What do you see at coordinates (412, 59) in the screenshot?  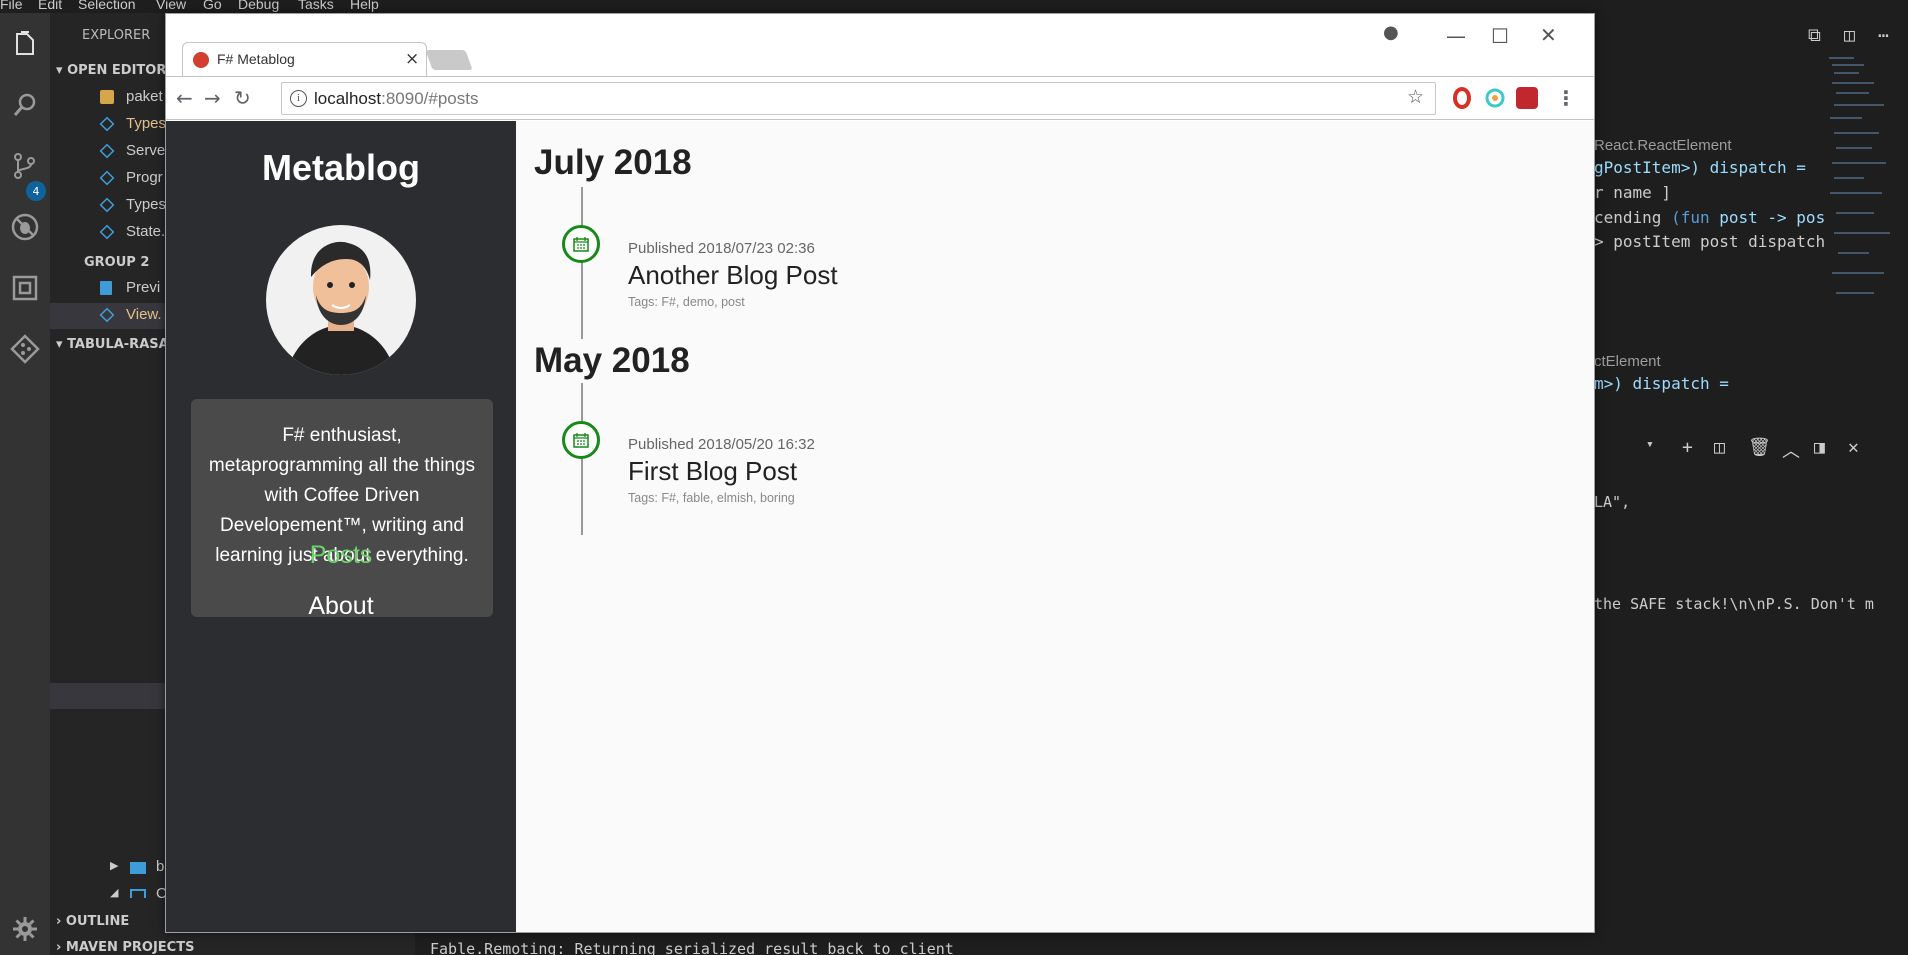 I see `close-tab-icon: ×` at bounding box center [412, 59].